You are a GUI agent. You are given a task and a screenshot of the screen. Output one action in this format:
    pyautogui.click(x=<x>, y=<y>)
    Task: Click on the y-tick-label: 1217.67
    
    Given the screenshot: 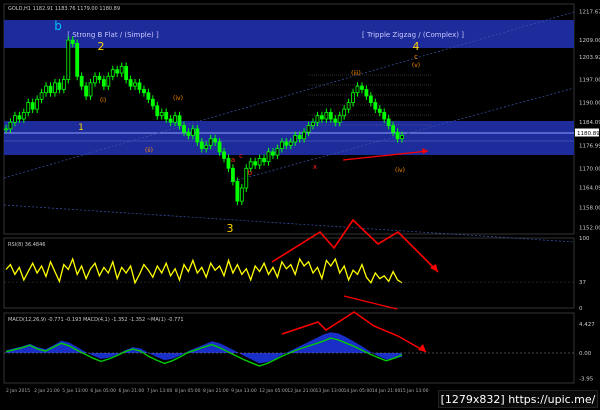 What is the action you would take?
    pyautogui.click(x=589, y=13)
    